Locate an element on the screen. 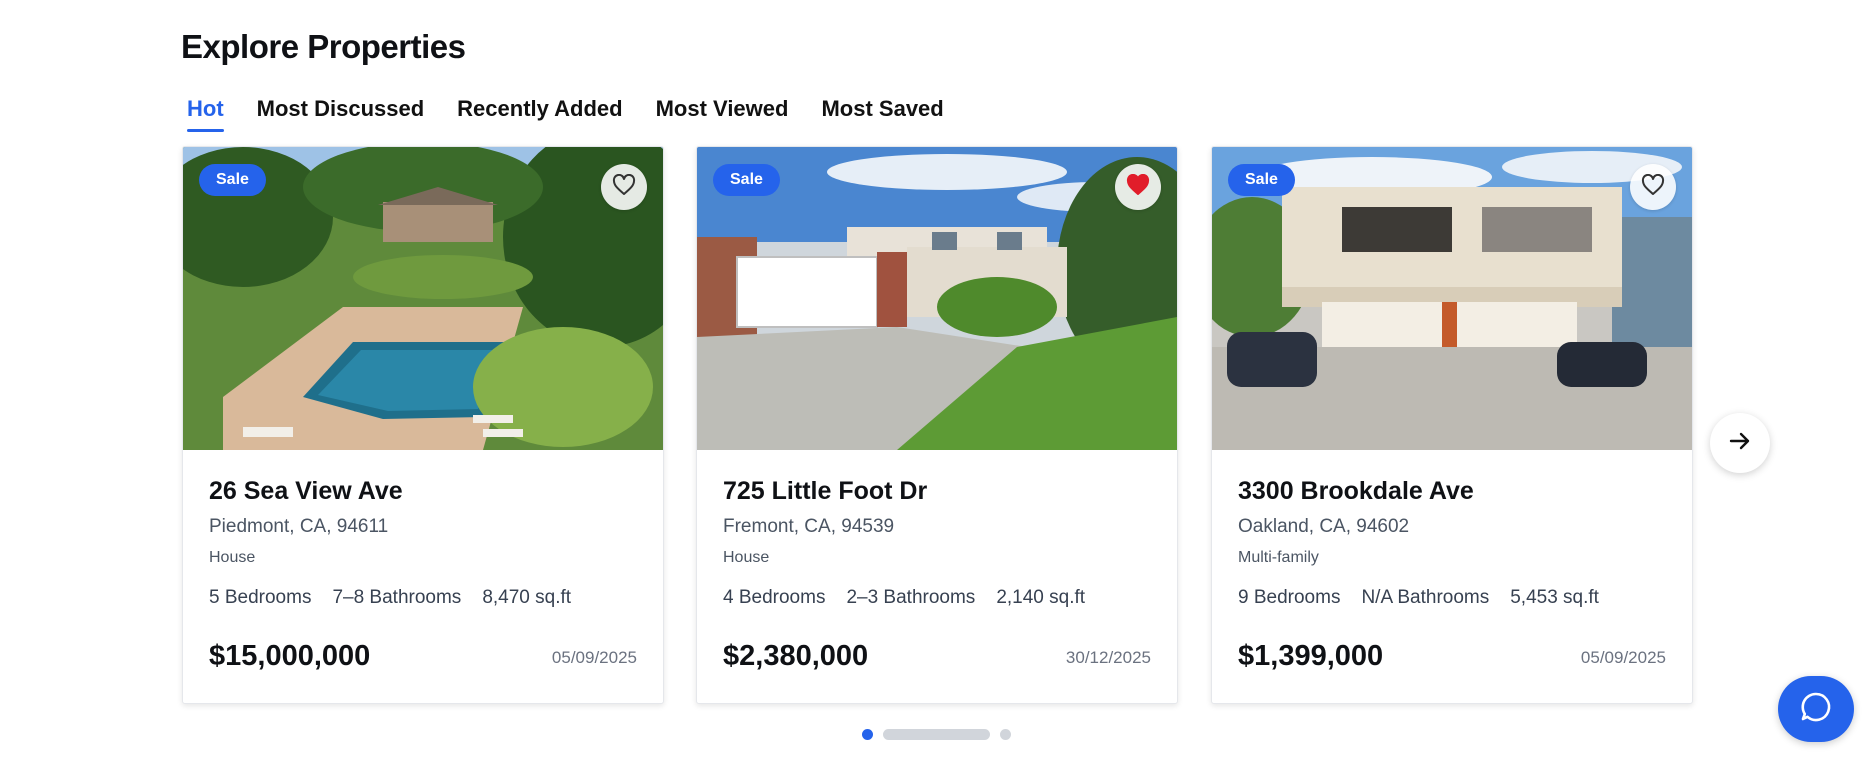  listing-date: 30/12/2025 is located at coordinates (1108, 657).